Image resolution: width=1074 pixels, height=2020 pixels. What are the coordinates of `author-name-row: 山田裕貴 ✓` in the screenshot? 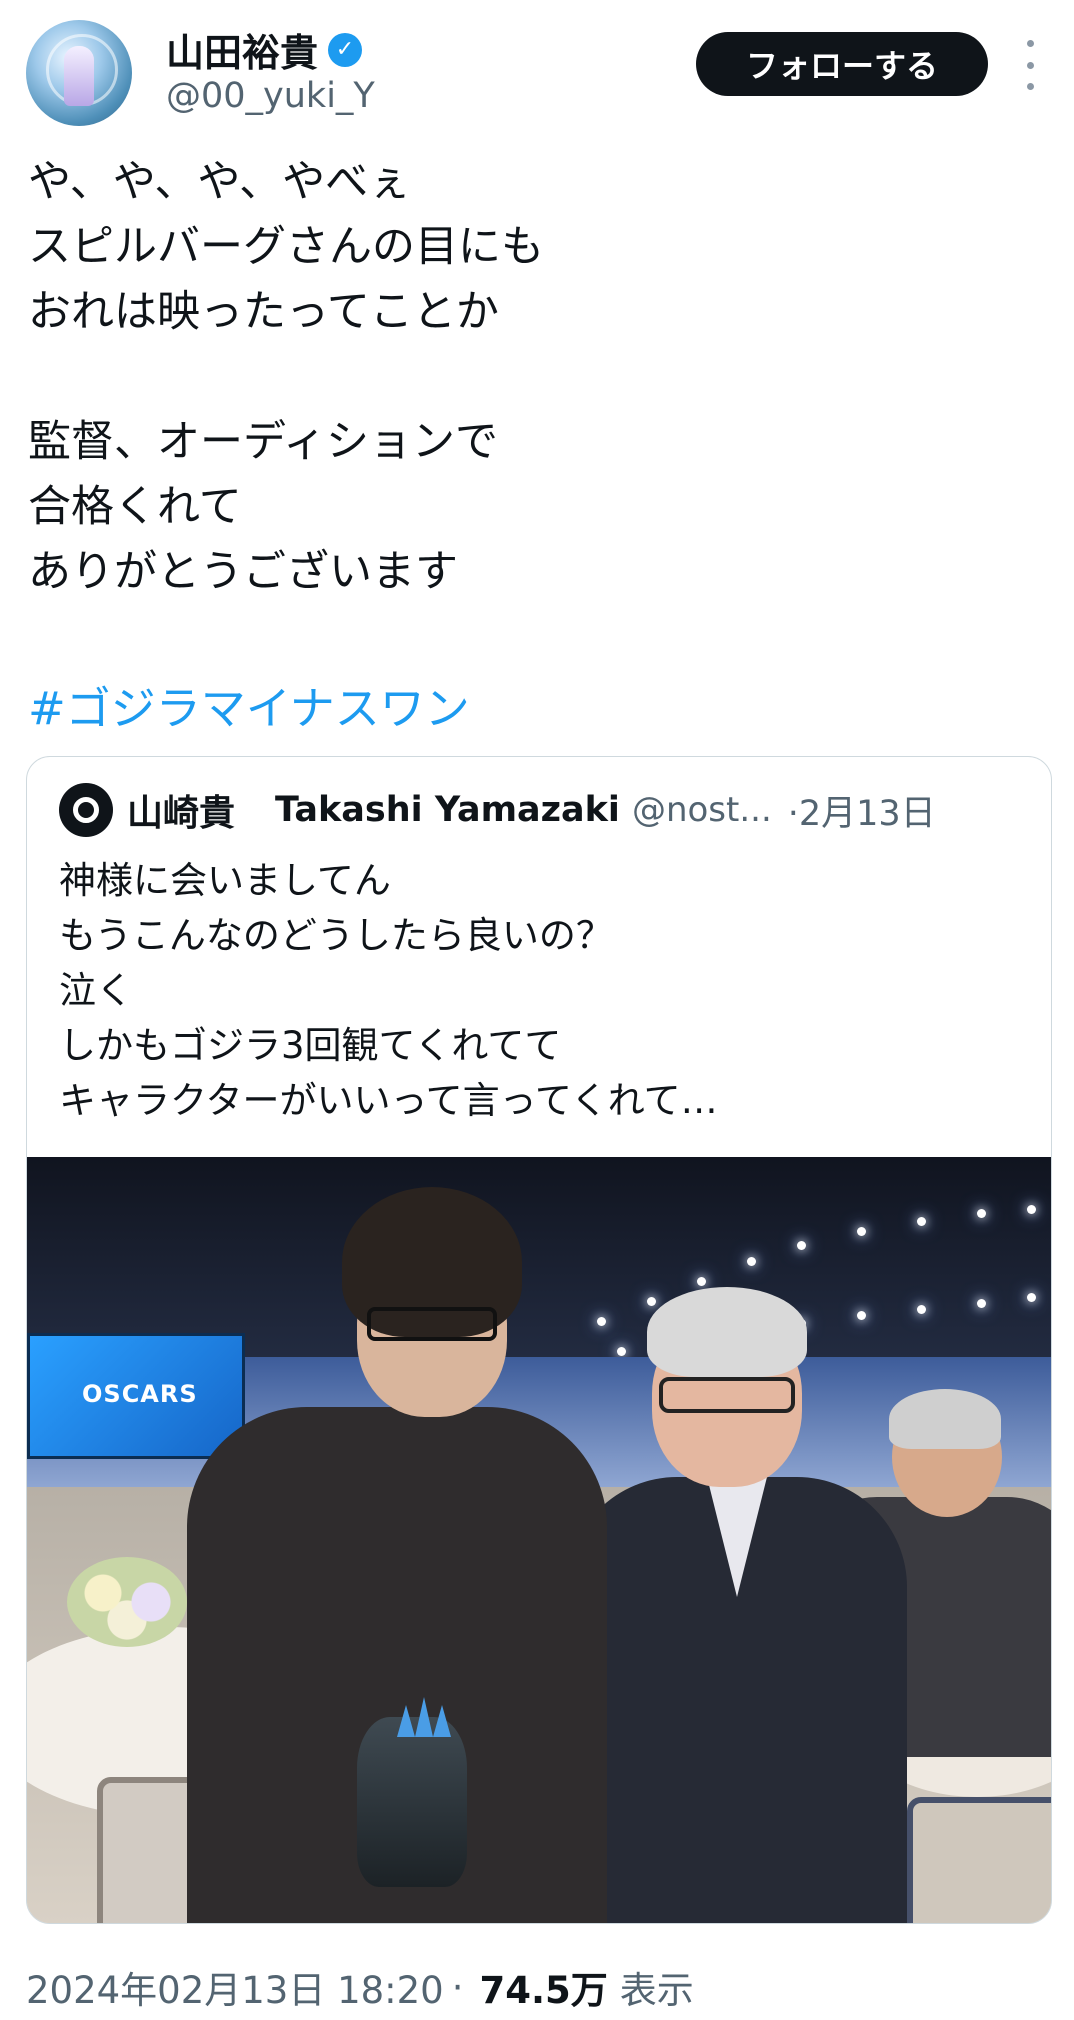 It's located at (264, 49).